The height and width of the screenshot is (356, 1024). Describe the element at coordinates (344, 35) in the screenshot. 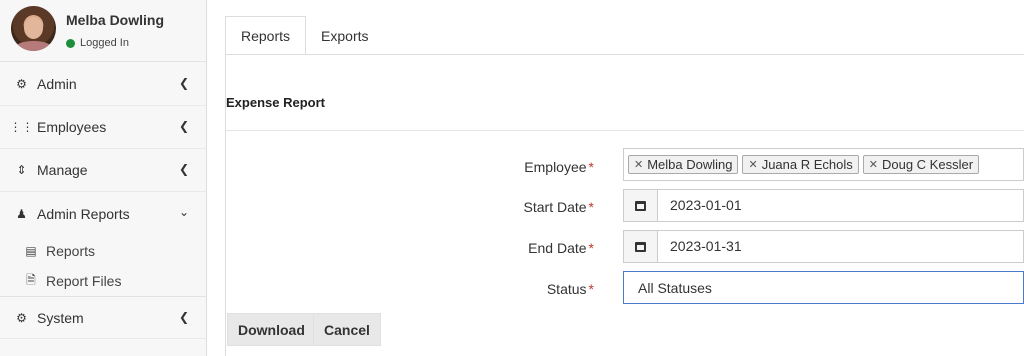

I see `tab-exports: Exports` at that location.